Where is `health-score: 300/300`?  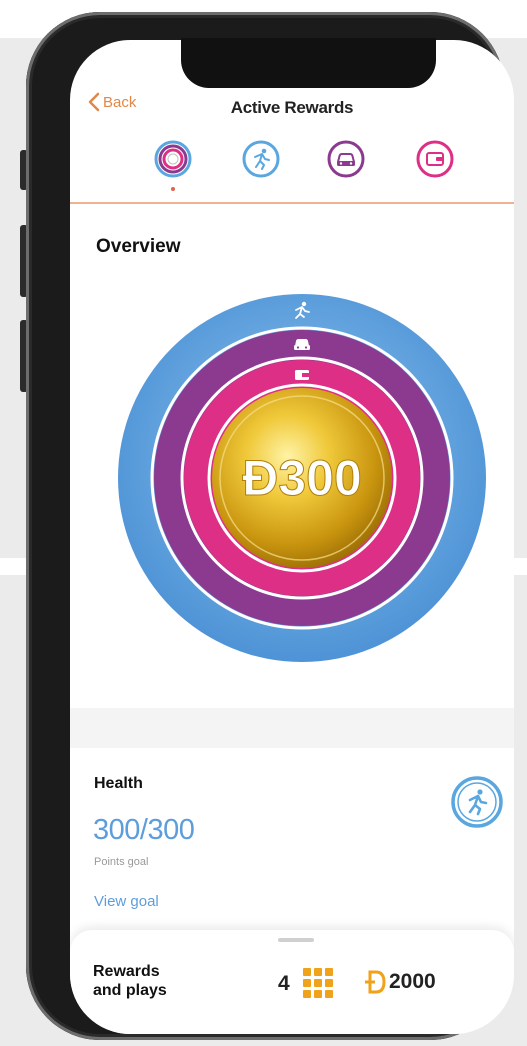
health-score: 300/300 is located at coordinates (144, 830).